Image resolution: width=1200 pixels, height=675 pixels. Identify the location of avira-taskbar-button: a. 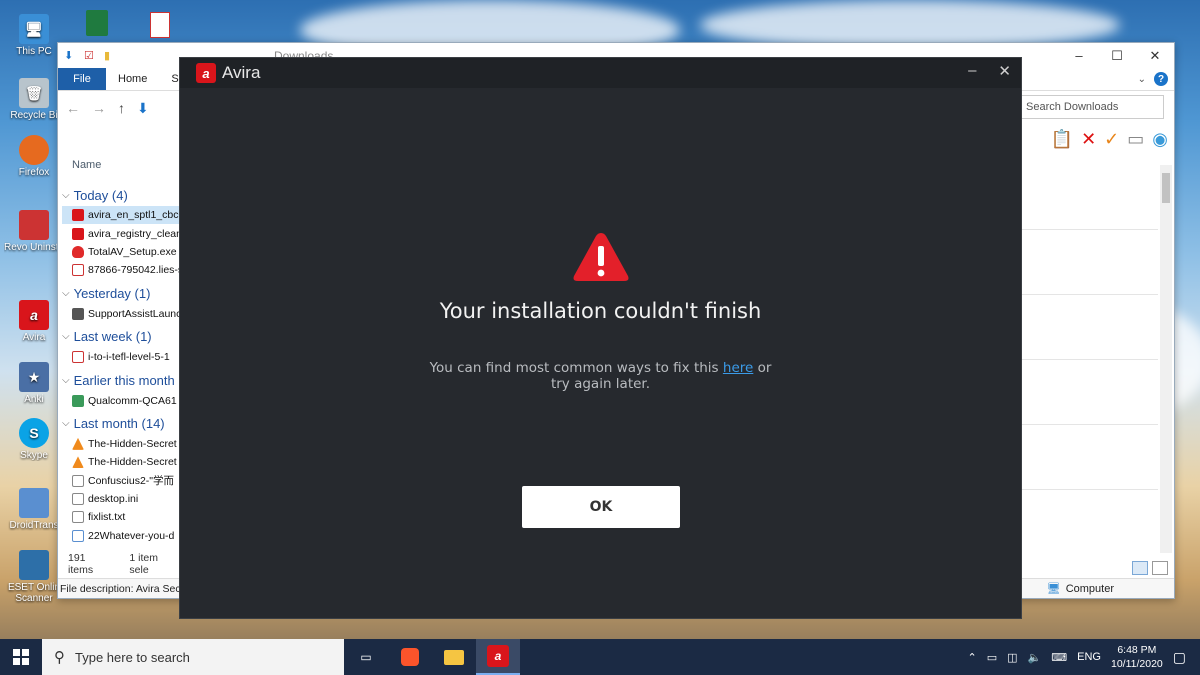
(498, 657).